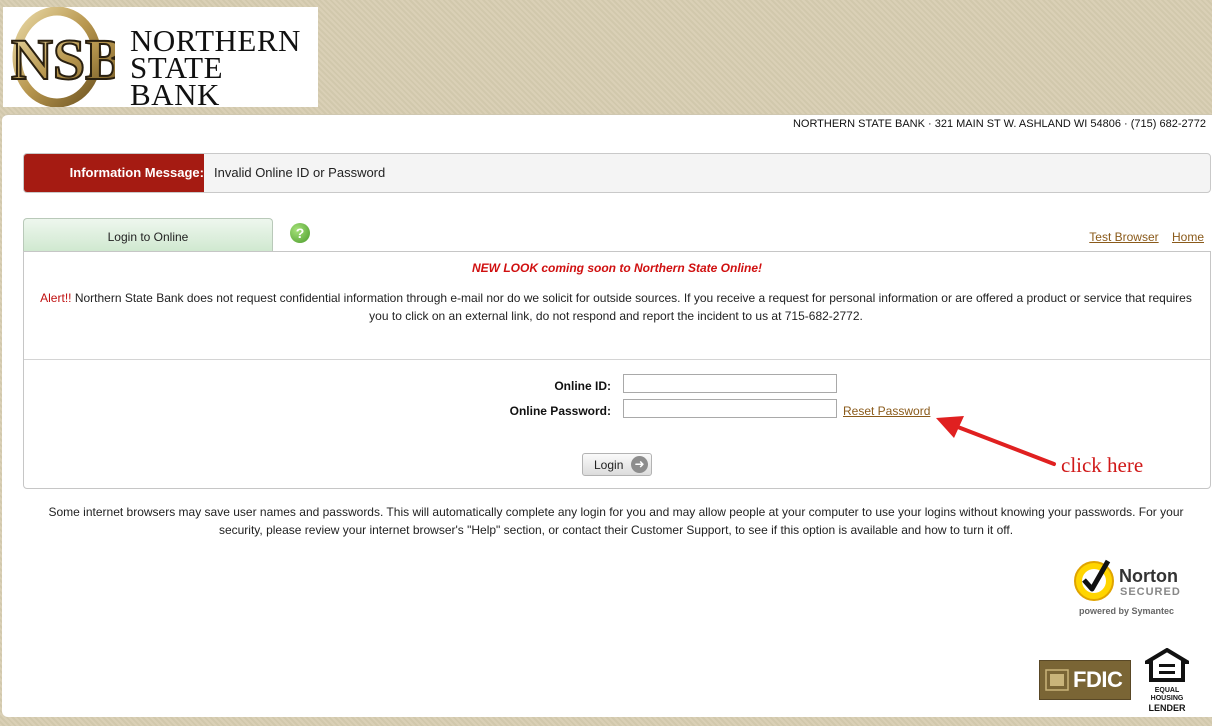 Image resolution: width=1212 pixels, height=726 pixels. I want to click on norton-secured-badge: Norton SECURED powered by Symantec, so click(1137, 588).